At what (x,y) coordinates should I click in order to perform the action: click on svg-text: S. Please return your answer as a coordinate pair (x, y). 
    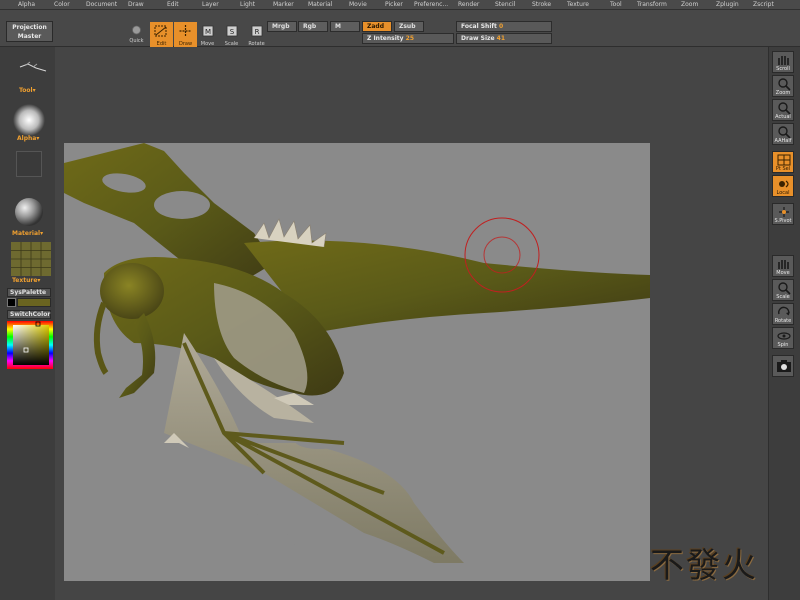
    Looking at the image, I should click on (232, 32).